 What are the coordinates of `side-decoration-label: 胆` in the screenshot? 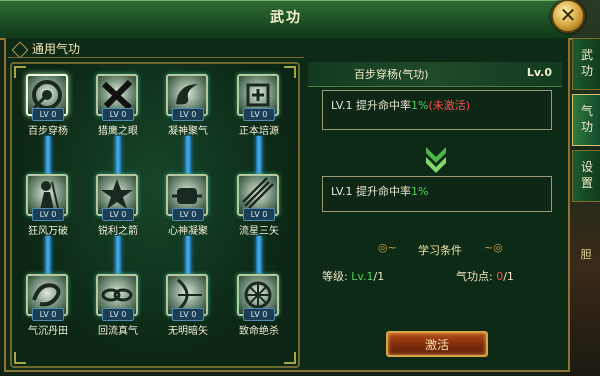 It's located at (586, 254).